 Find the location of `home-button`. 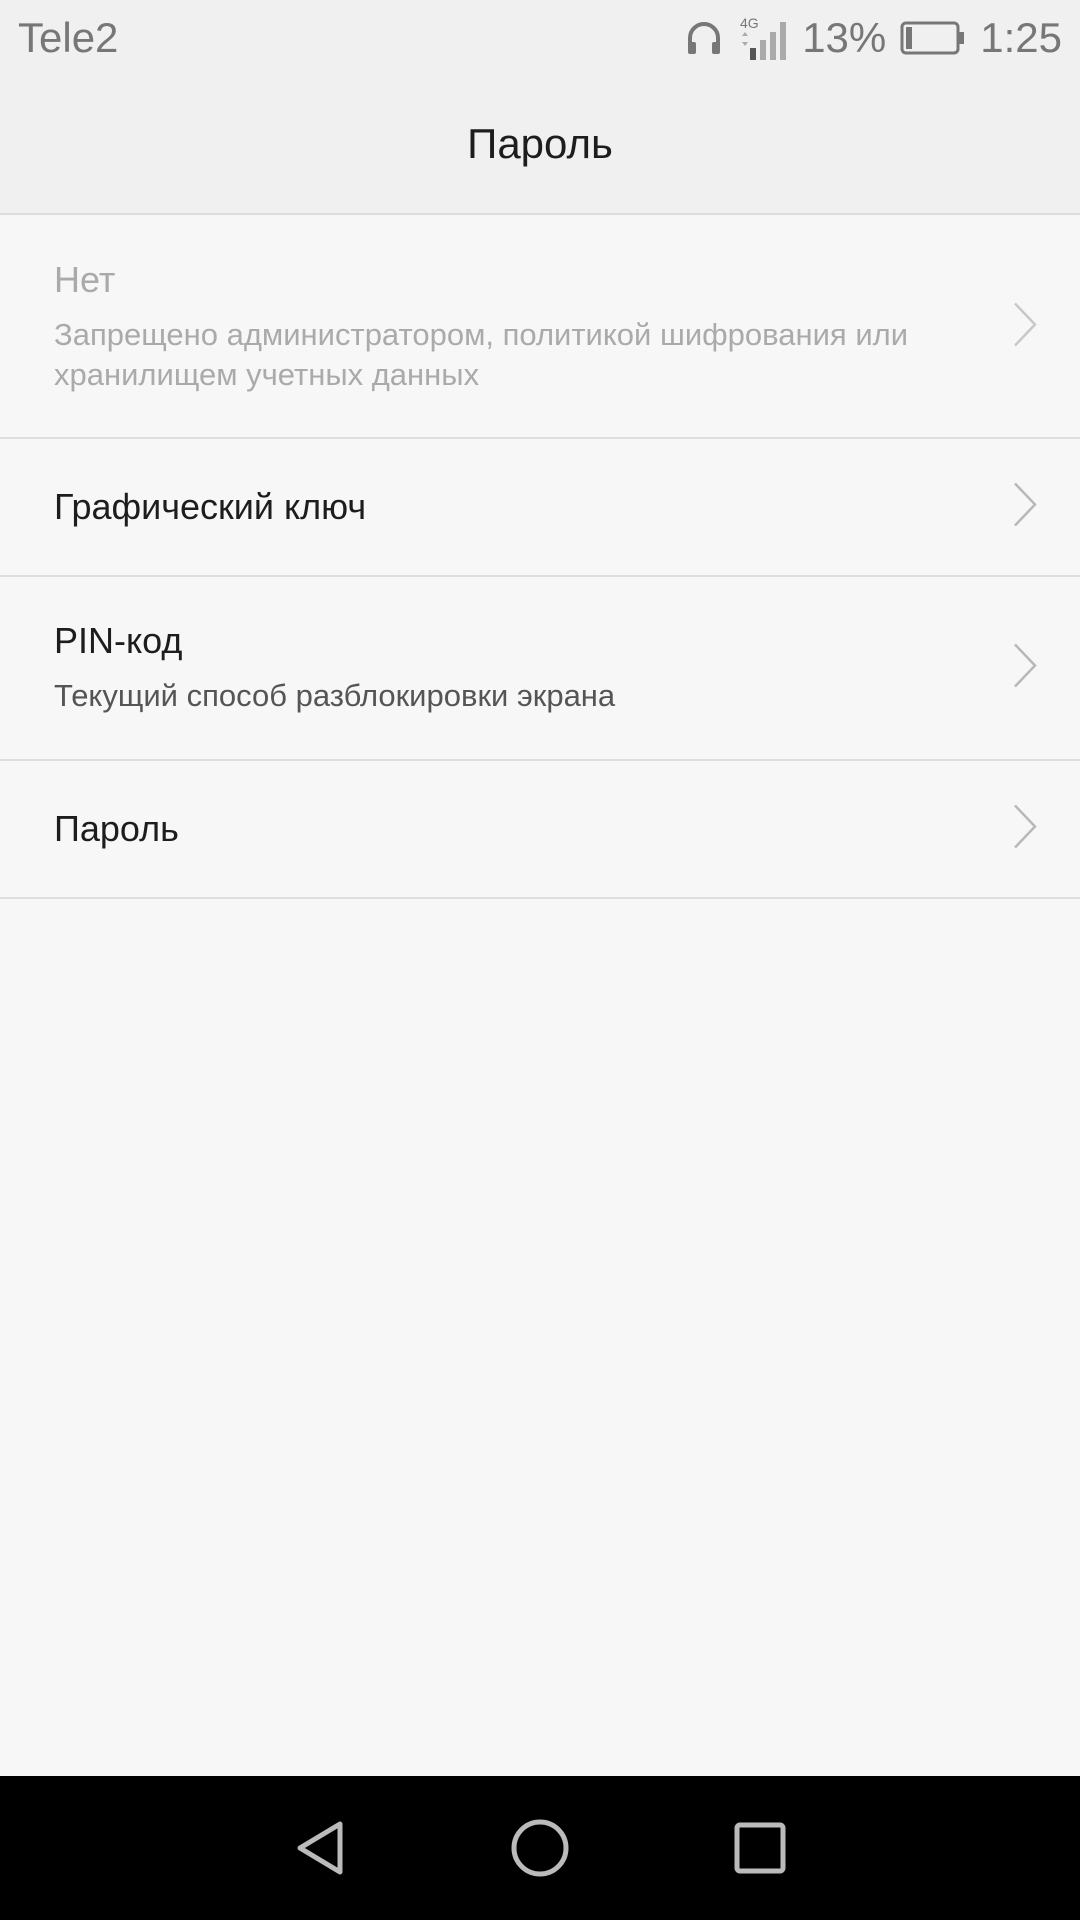

home-button is located at coordinates (540, 1848).